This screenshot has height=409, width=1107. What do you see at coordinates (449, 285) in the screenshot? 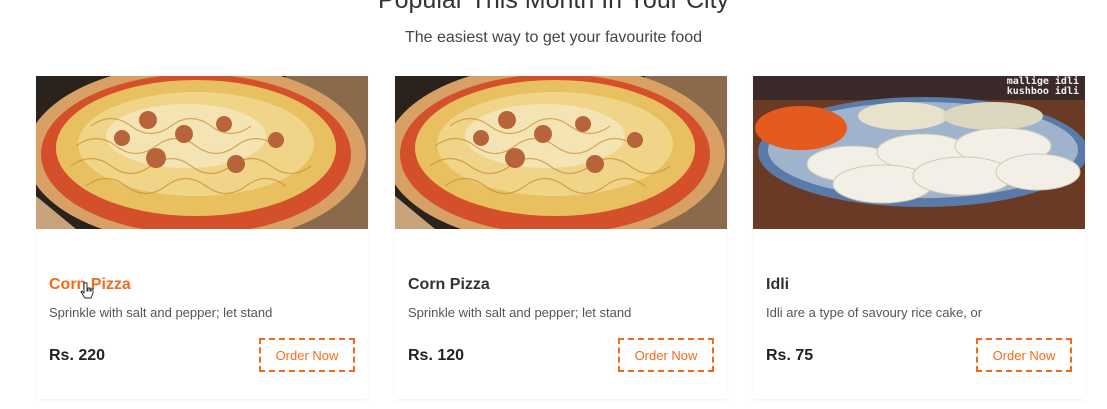
I see `card-title: Corn Pizza` at bounding box center [449, 285].